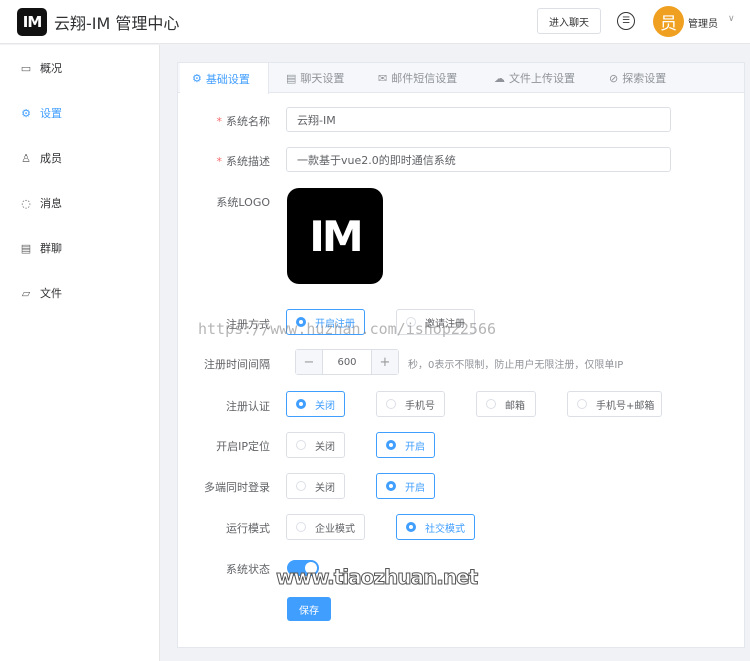 The image size is (750, 661). I want to click on tab-label: 探索设置, so click(644, 78).